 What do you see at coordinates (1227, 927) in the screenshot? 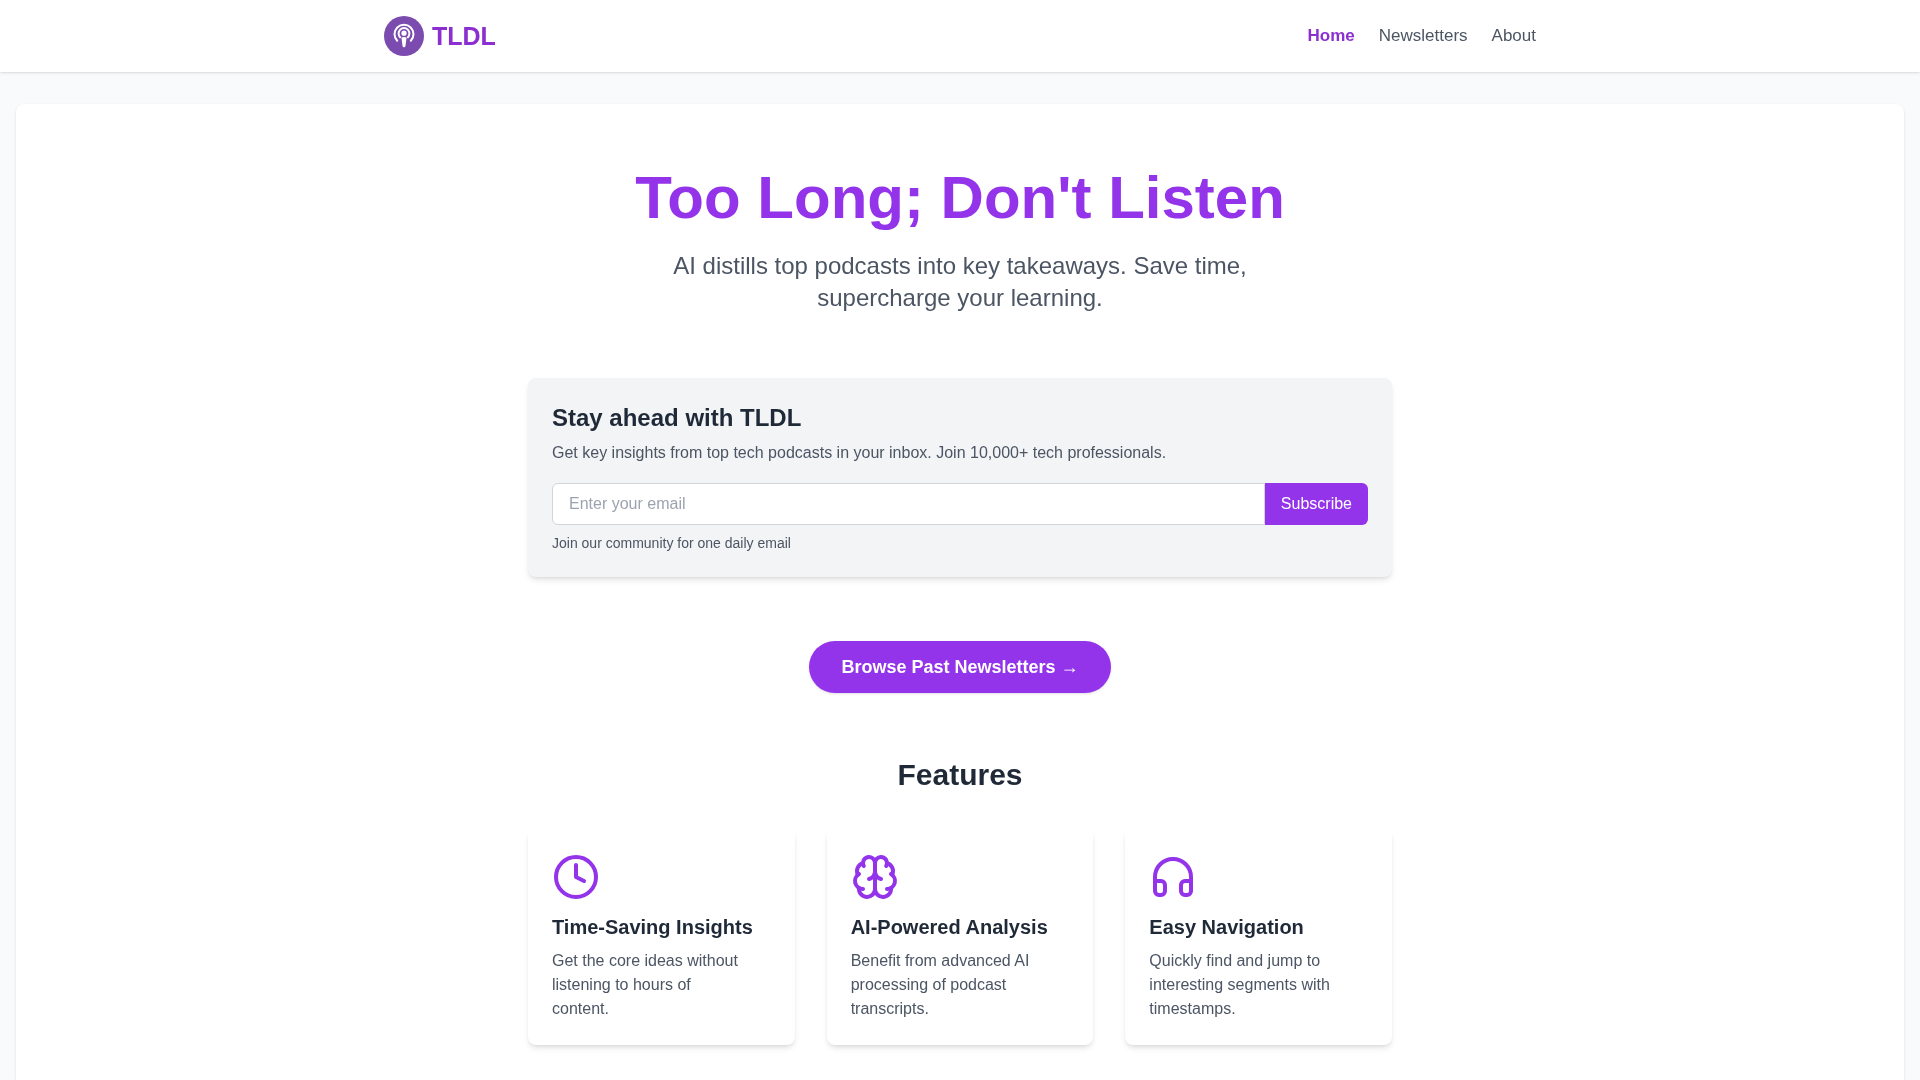
I see `feature-title: Easy Navigation` at bounding box center [1227, 927].